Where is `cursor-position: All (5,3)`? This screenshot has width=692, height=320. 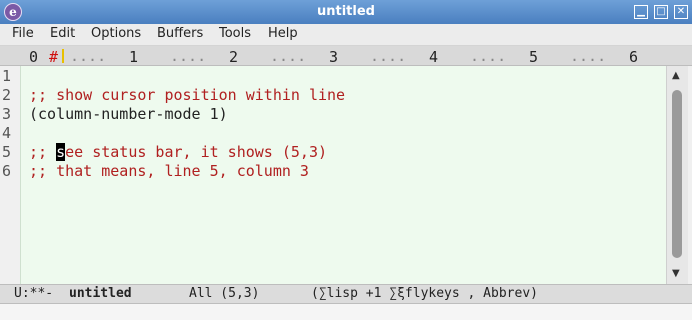 cursor-position: All (5,3) is located at coordinates (224, 293).